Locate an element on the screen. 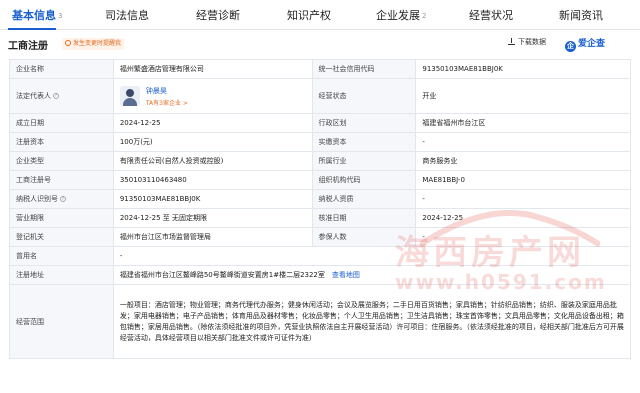 This screenshot has width=640, height=393. legal-rep-companies-link: TA有3家企业 > is located at coordinates (167, 102).